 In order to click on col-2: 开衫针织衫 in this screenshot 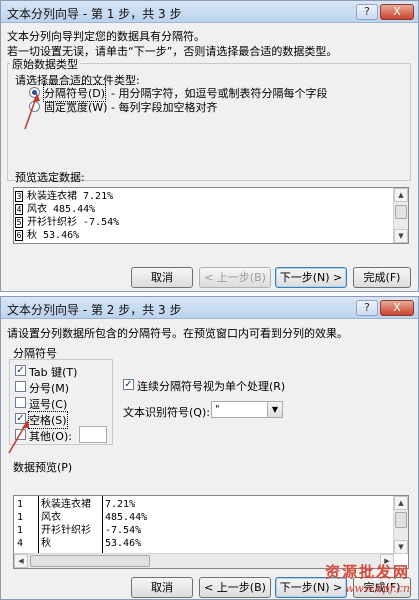, I will do `click(66, 530)`.